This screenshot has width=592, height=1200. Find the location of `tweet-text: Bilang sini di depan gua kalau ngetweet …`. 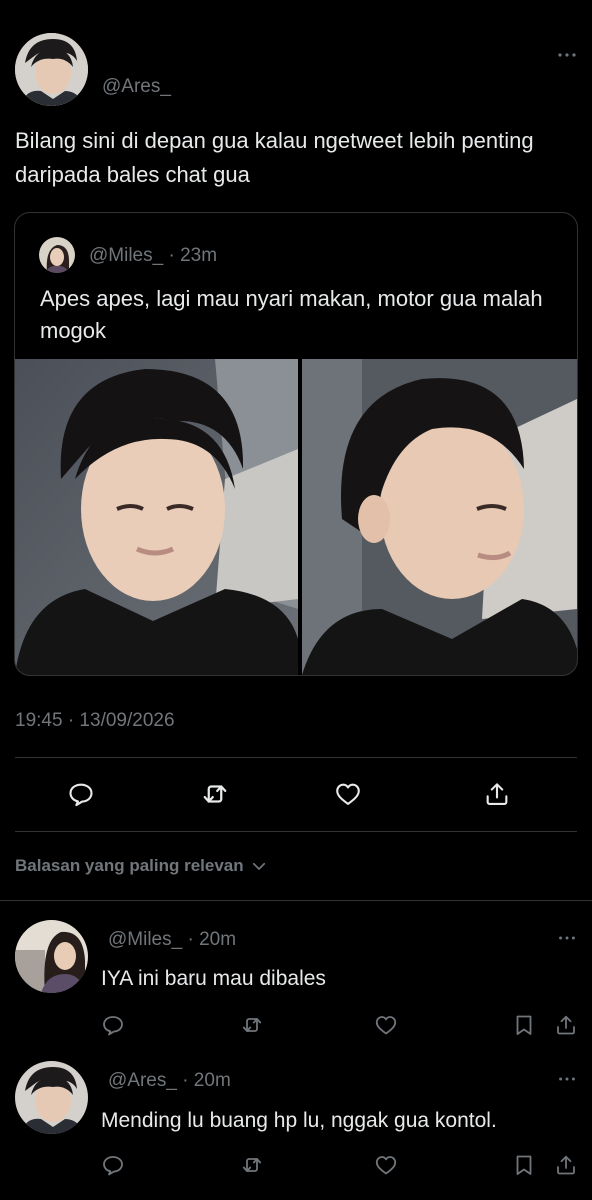

tweet-text: Bilang sini di depan gua kalau ngetweet … is located at coordinates (274, 157).